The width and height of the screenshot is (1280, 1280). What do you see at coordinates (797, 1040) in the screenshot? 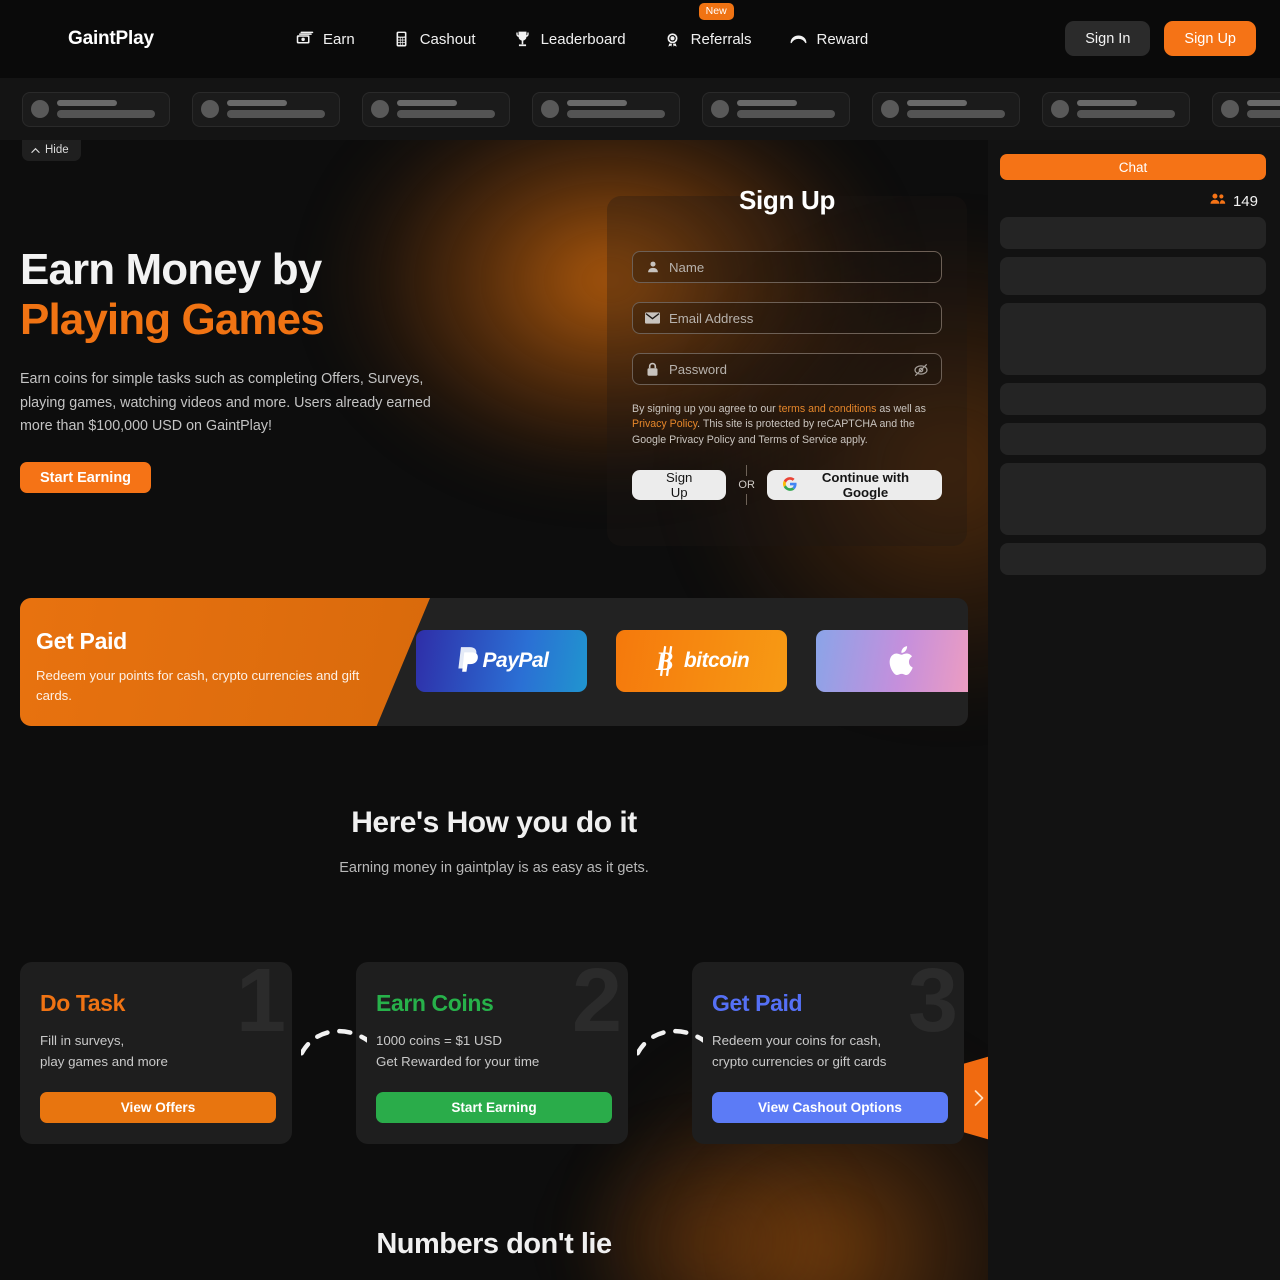
I see `step-desc-line1: Redeem your coins for cash,` at bounding box center [797, 1040].